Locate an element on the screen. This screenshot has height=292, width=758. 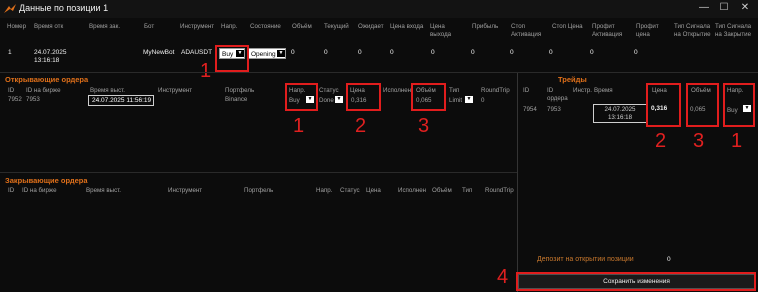
annotation-box-trade-direction is located at coordinates (739, 105).